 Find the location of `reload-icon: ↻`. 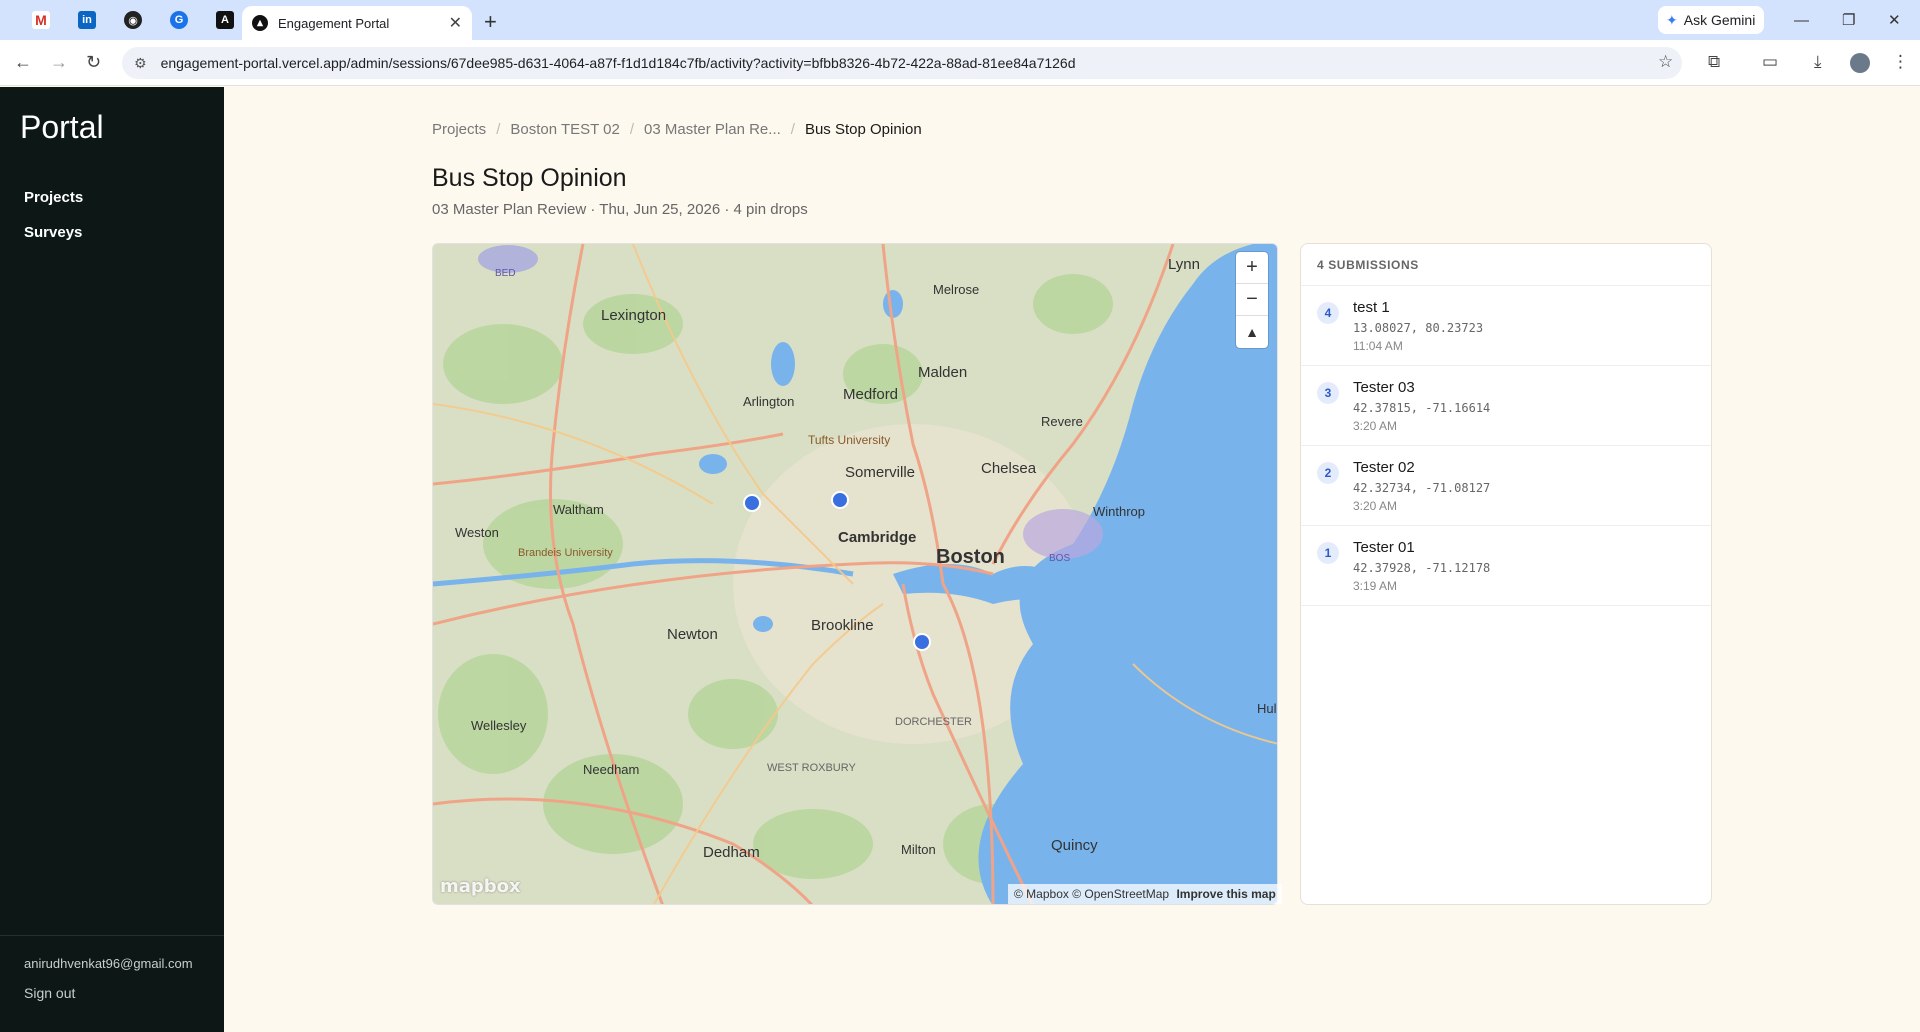

reload-icon: ↻ is located at coordinates (93, 62).